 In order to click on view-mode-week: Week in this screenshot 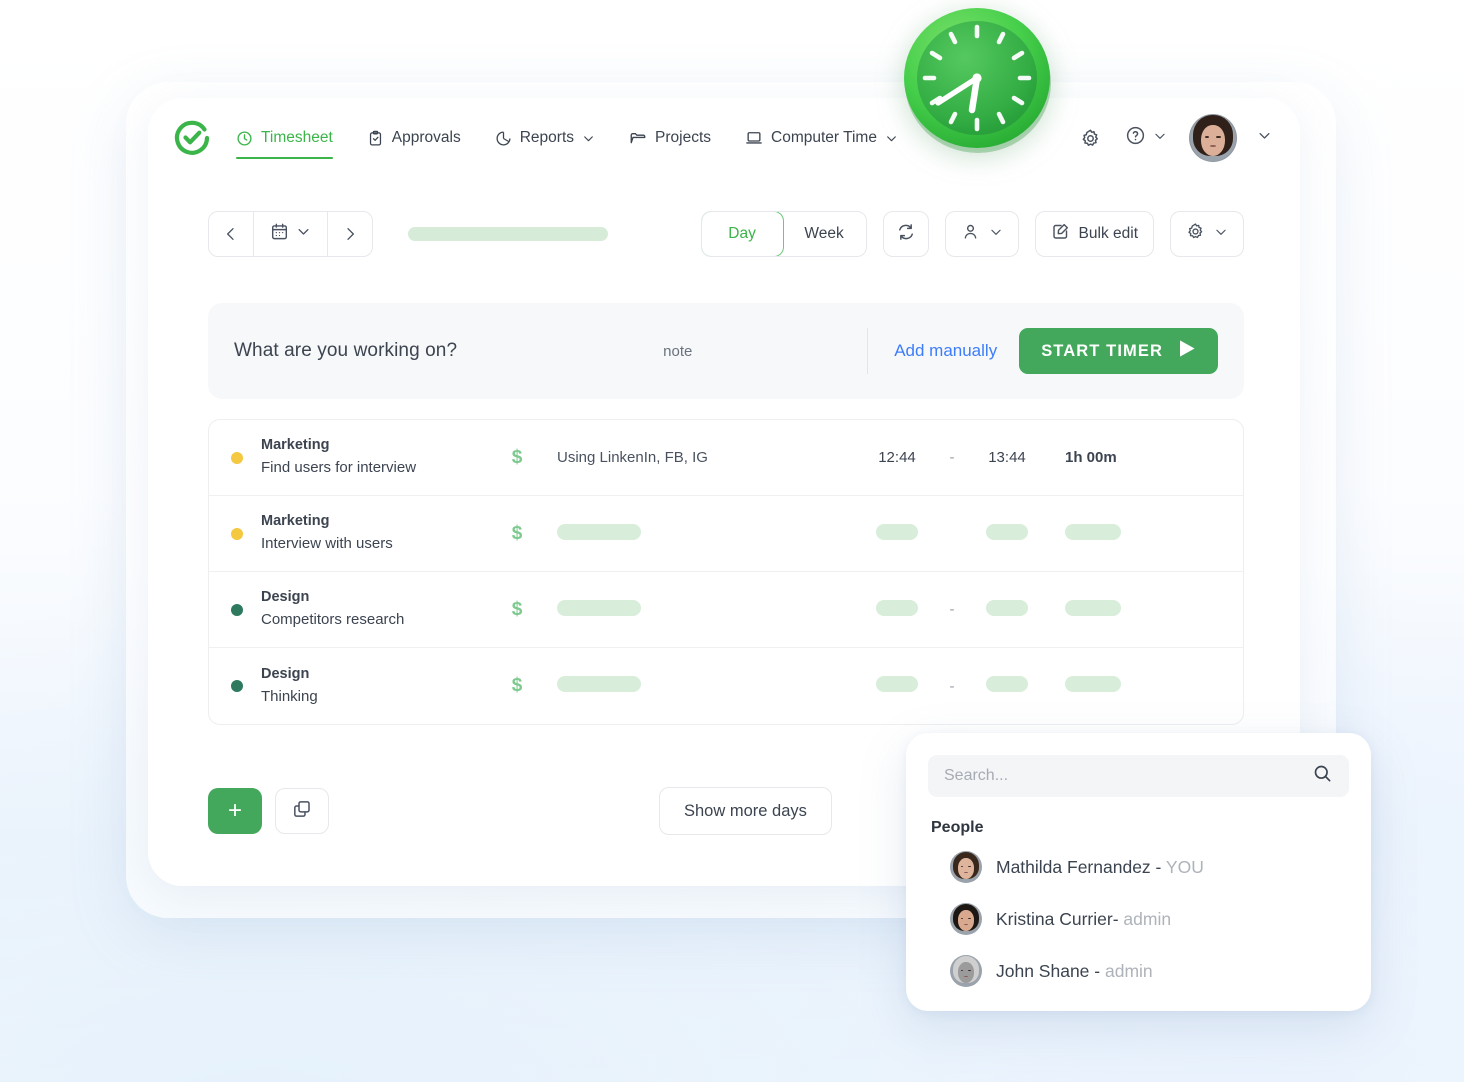, I will do `click(824, 234)`.